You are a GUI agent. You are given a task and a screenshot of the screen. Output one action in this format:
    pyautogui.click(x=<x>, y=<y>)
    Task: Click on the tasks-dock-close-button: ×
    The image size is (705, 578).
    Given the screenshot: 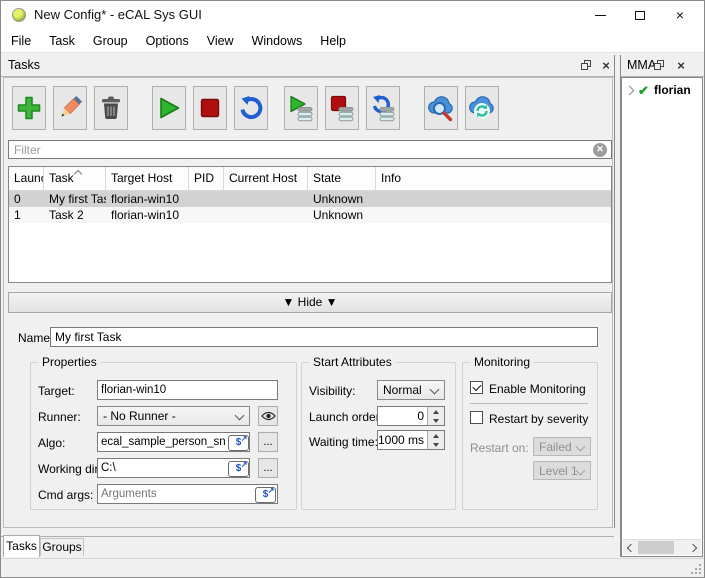 What is the action you would take?
    pyautogui.click(x=606, y=65)
    